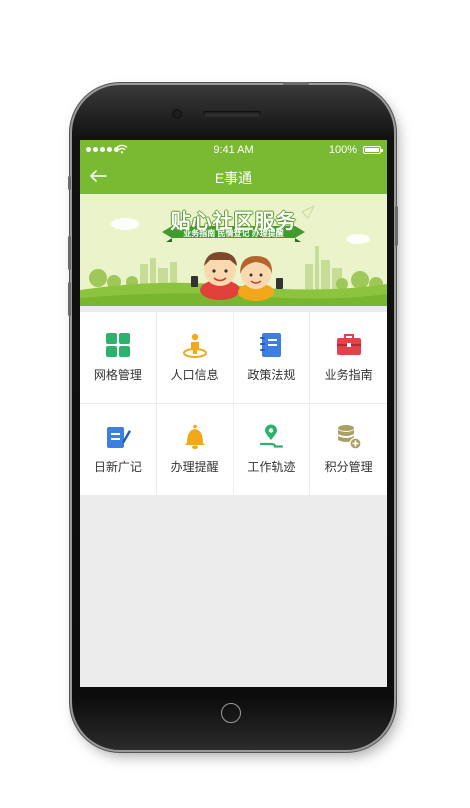  What do you see at coordinates (194, 345) in the screenshot?
I see `person-location-icon` at bounding box center [194, 345].